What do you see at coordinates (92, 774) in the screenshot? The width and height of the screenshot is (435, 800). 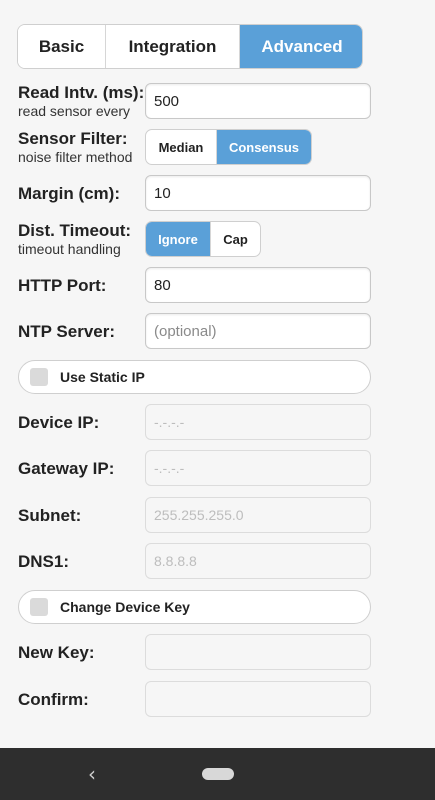 I see `chevron-left-icon: ‹` at bounding box center [92, 774].